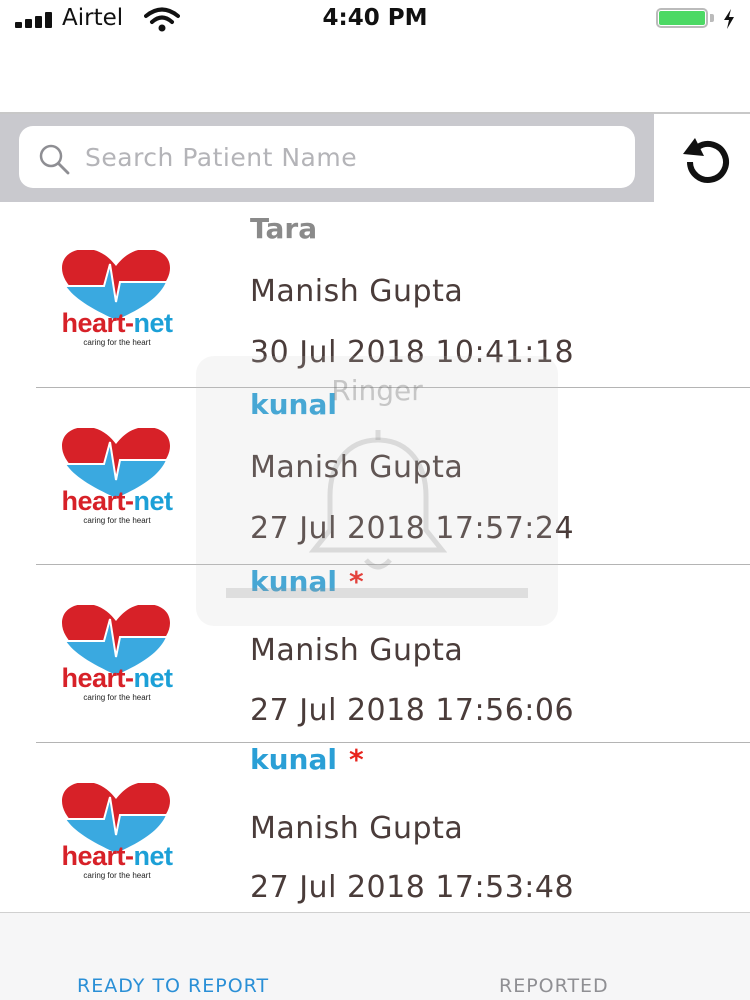 The image size is (750, 1000). What do you see at coordinates (284, 228) in the screenshot?
I see `author-name: Tara` at bounding box center [284, 228].